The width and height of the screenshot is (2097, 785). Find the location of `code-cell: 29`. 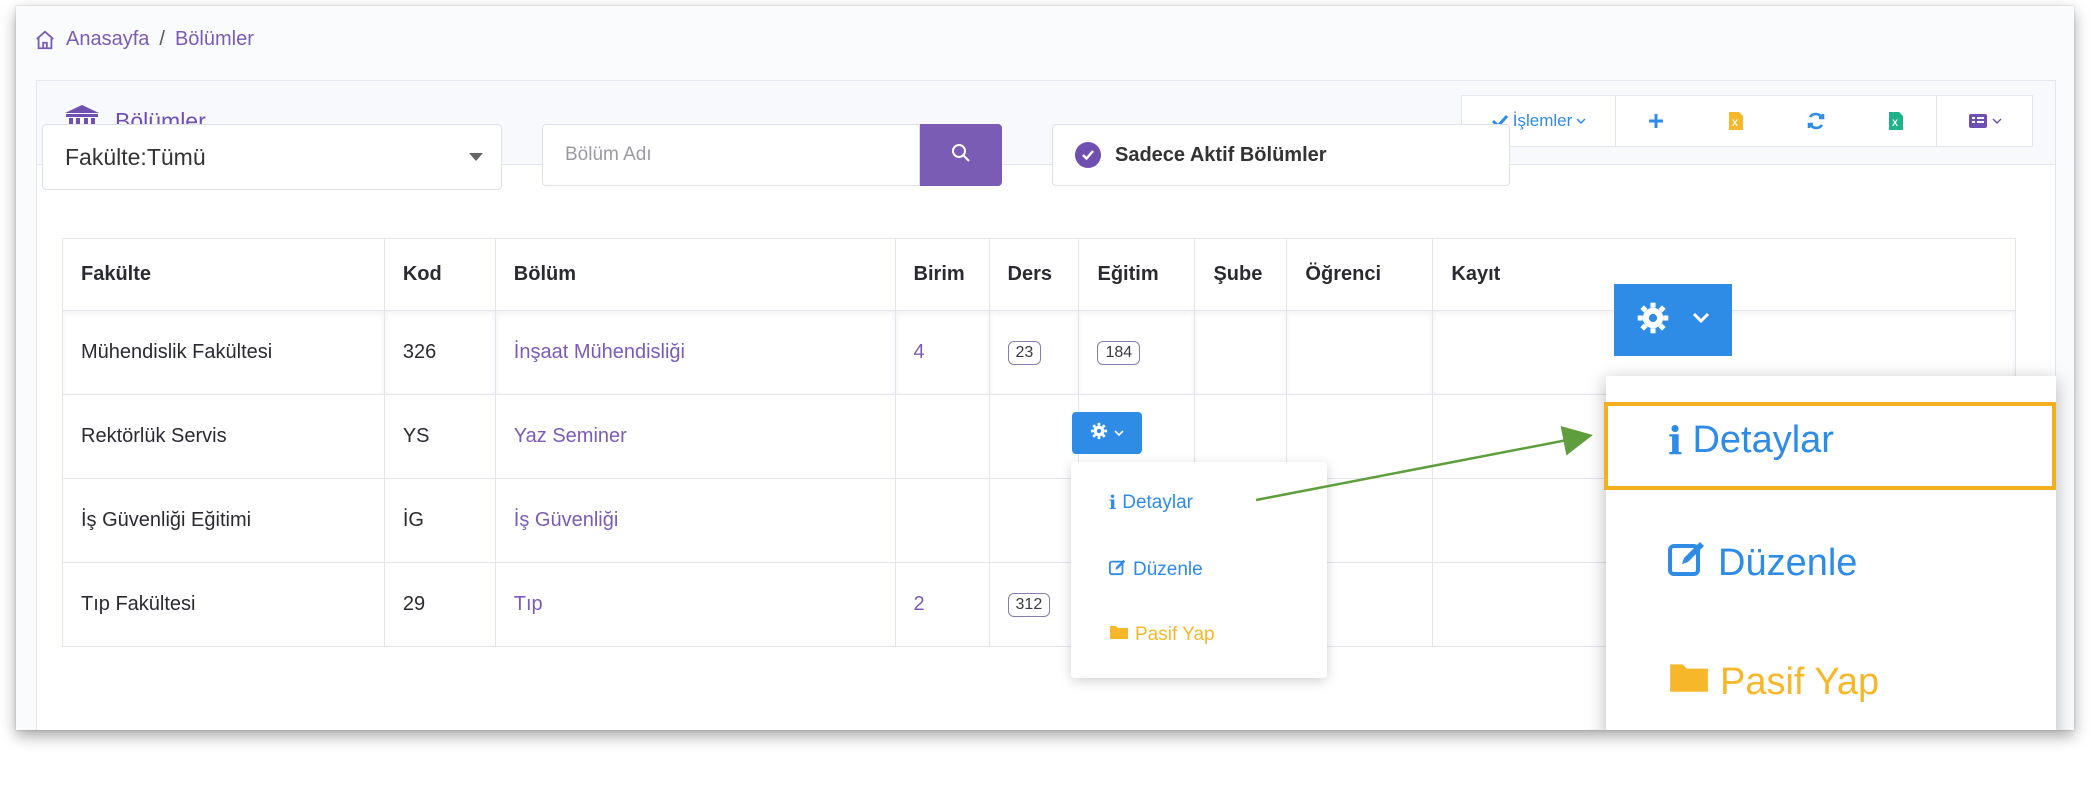

code-cell: 29 is located at coordinates (439, 604).